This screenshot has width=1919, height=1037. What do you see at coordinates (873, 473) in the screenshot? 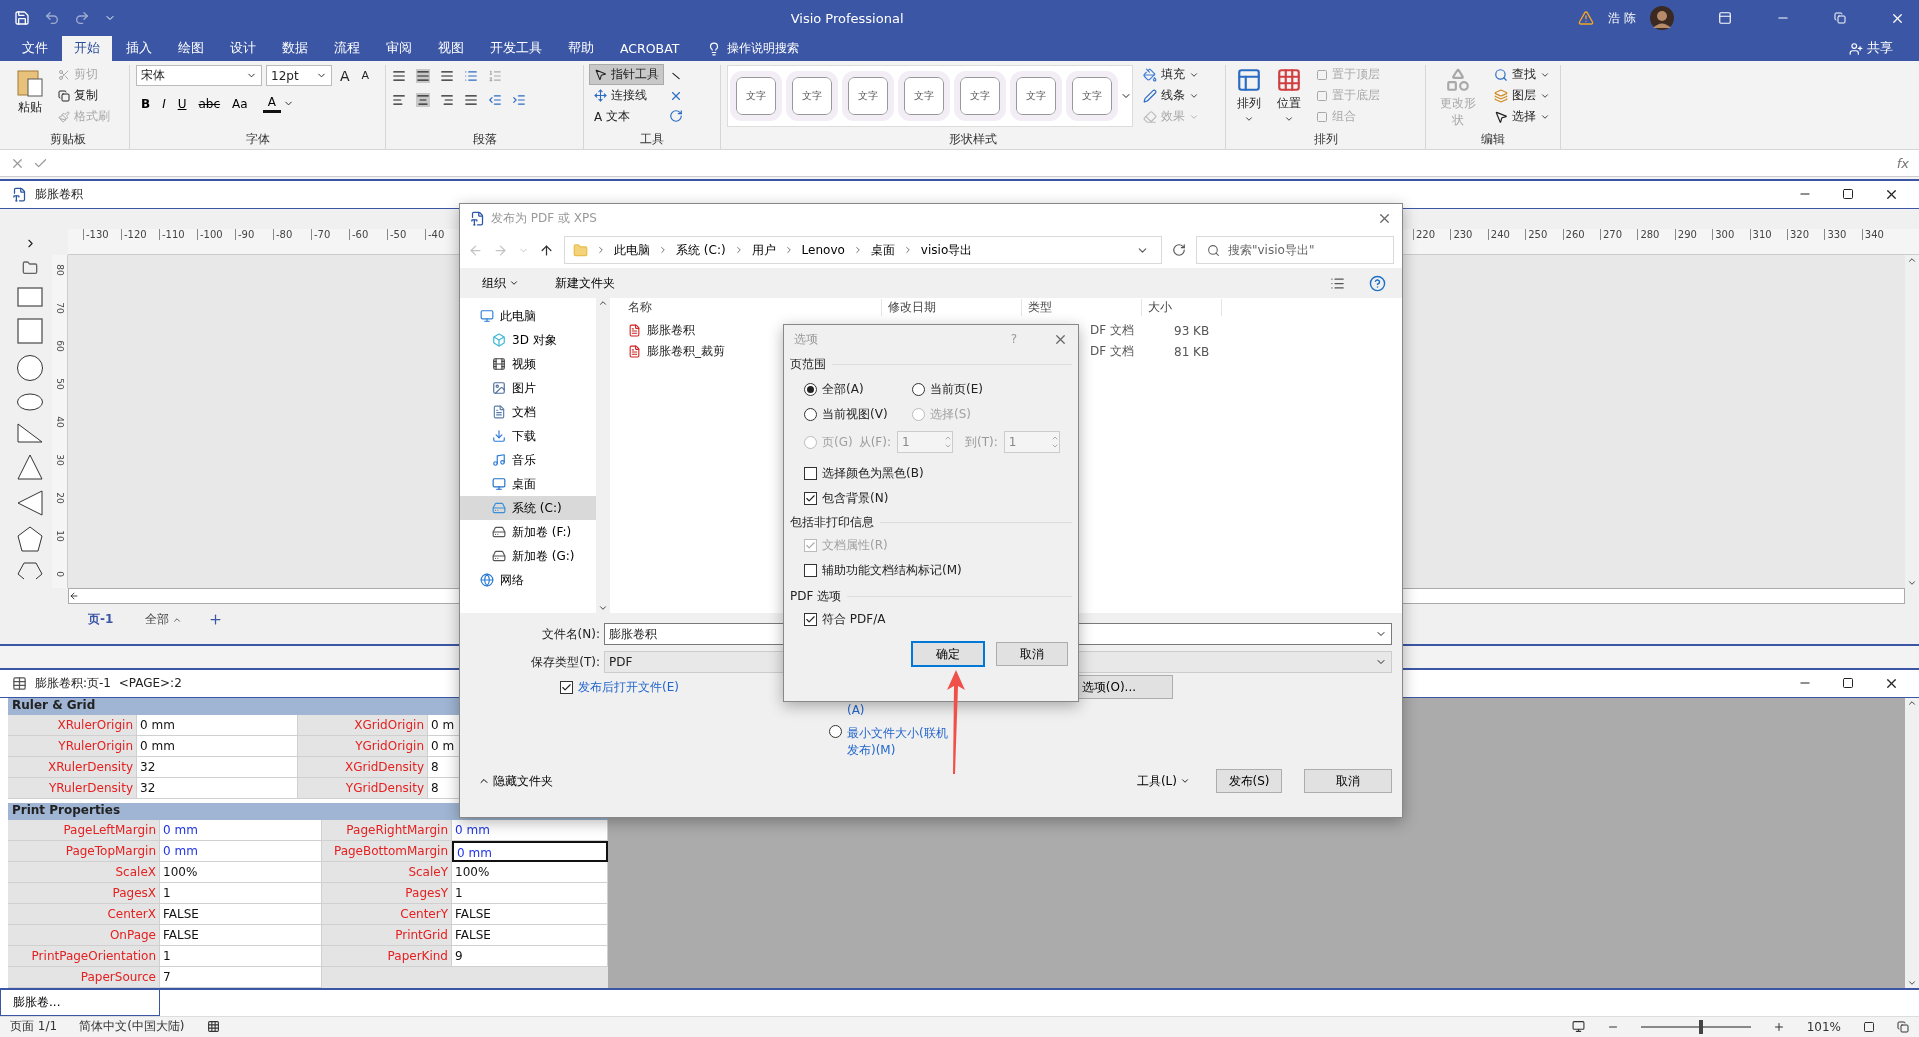
I see `checkbox-label: 选择颜色为黑色(B)` at bounding box center [873, 473].